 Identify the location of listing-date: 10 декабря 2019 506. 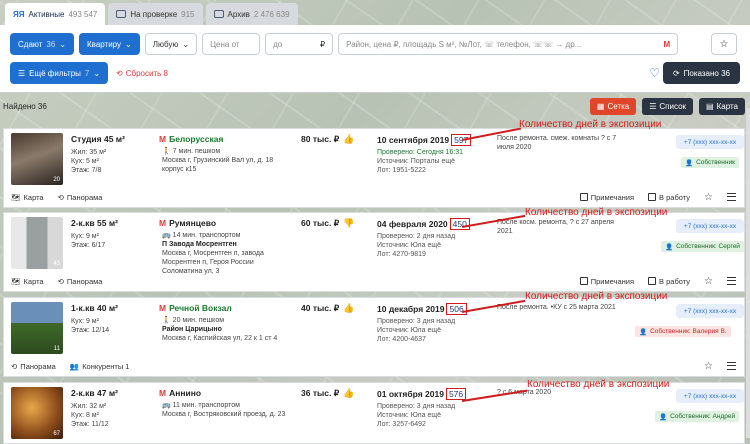
(422, 309).